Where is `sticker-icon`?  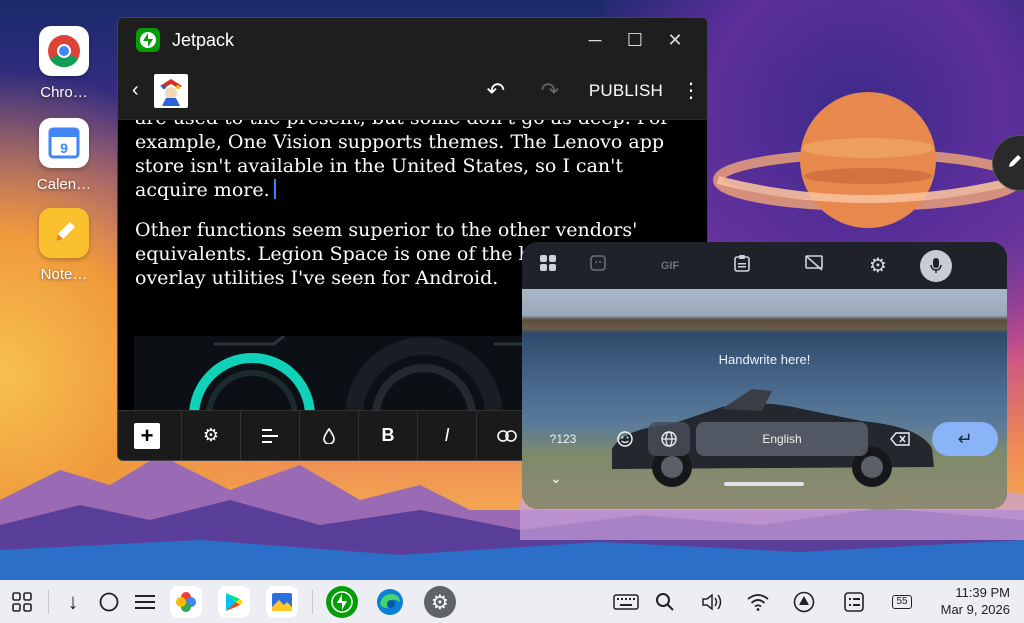
sticker-icon is located at coordinates (598, 265).